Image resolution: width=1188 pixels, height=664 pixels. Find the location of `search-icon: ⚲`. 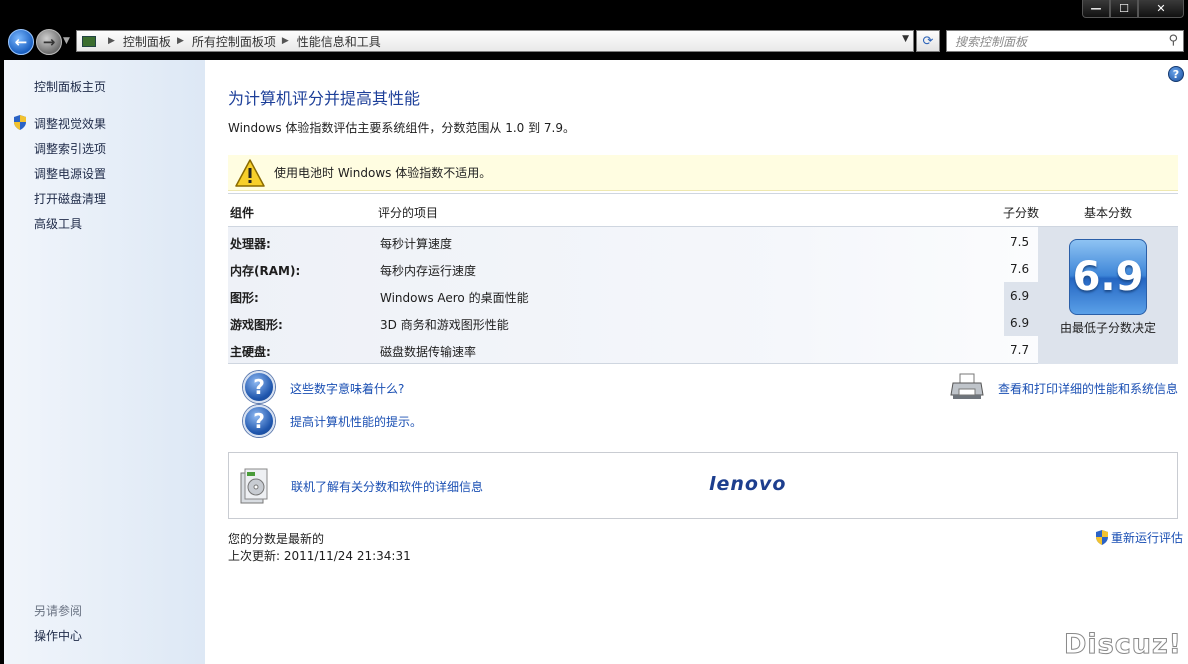

search-icon: ⚲ is located at coordinates (1173, 40).